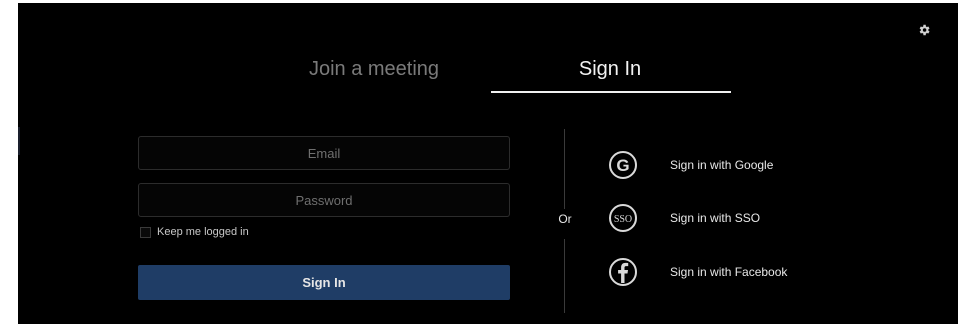 This screenshot has width=964, height=327. Describe the element at coordinates (564, 276) in the screenshot. I see `vertical-divider-bottom` at that location.